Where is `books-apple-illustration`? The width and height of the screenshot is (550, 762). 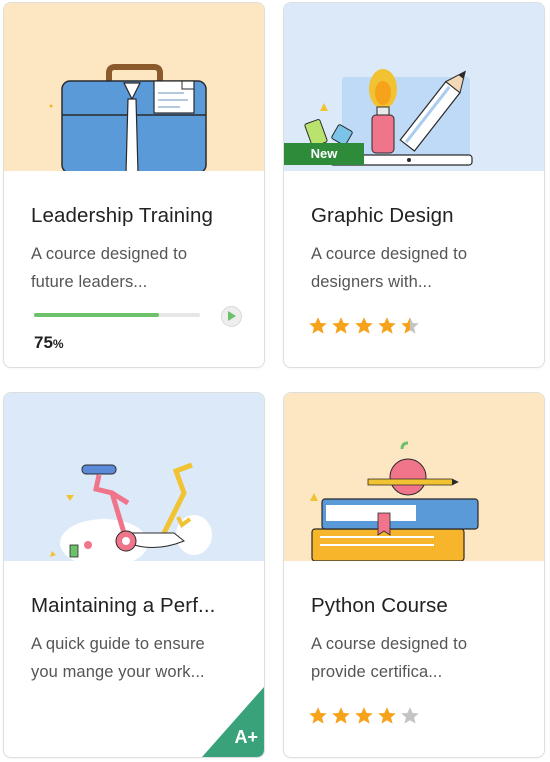
books-apple-illustration is located at coordinates (394, 501).